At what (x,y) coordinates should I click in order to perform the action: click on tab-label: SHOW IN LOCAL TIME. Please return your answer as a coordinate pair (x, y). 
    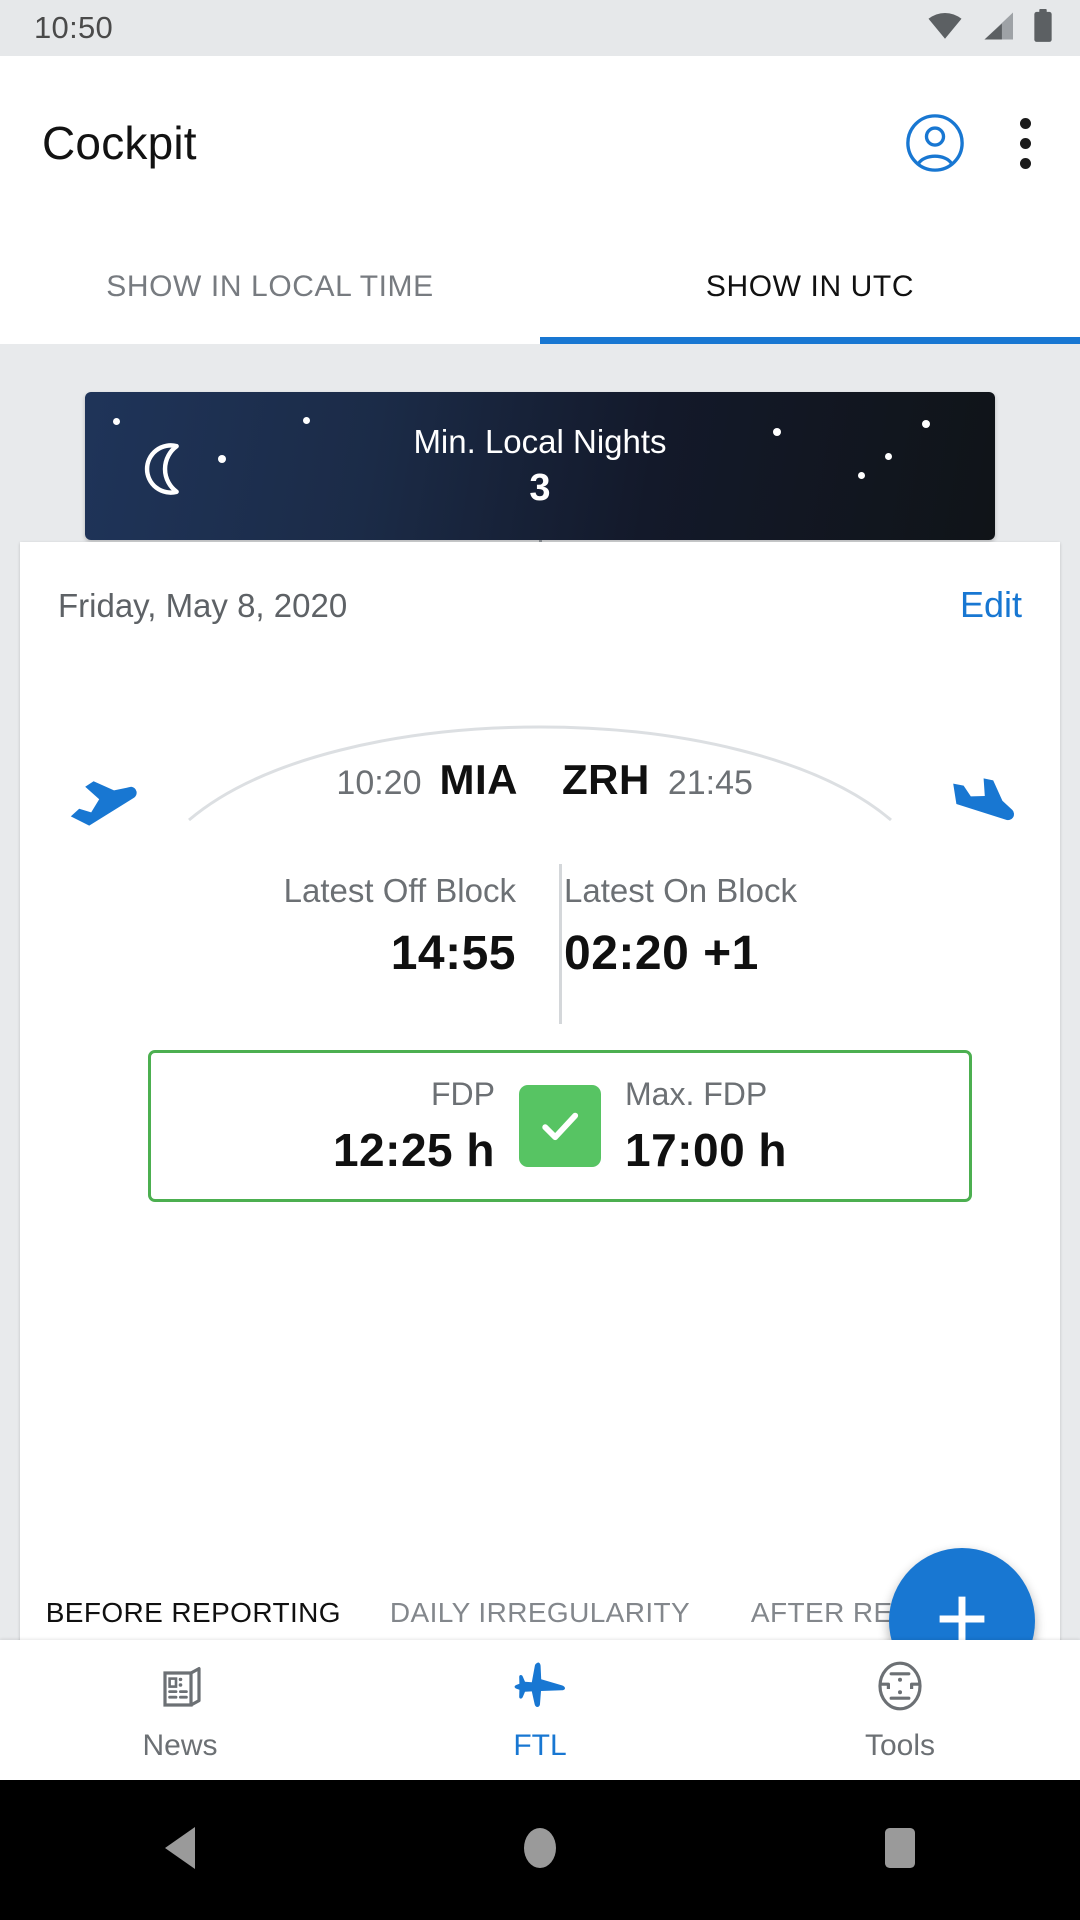
    Looking at the image, I should click on (270, 286).